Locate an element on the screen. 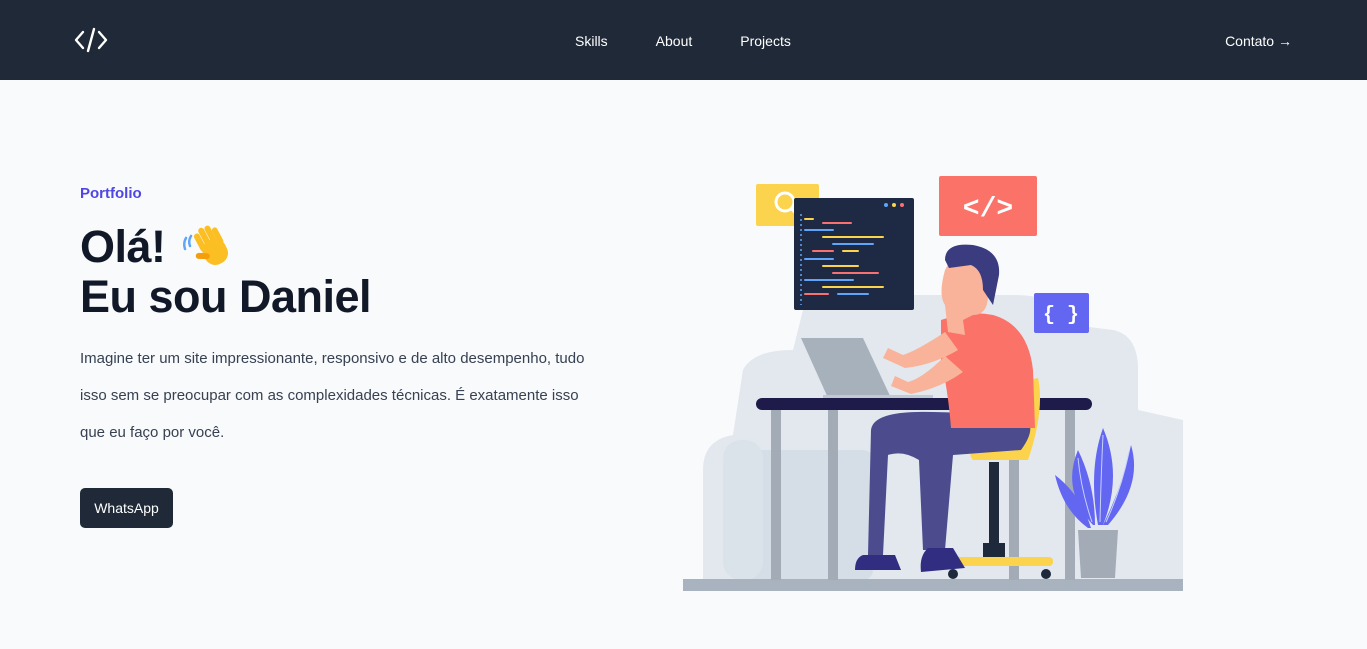 Image resolution: width=1367 pixels, height=649 pixels. nav-link-skills: Skills is located at coordinates (591, 41).